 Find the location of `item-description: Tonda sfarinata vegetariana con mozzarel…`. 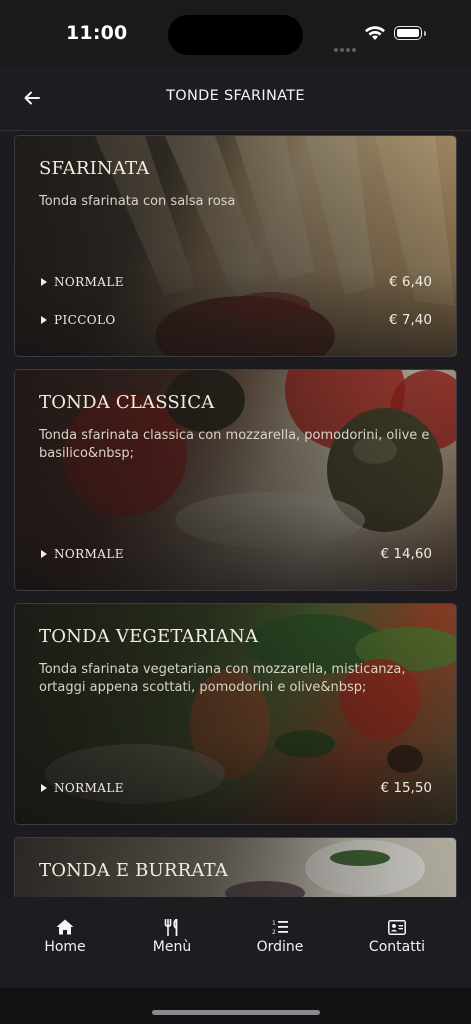

item-description: Tonda sfarinata vegetariana con mozzarel… is located at coordinates (222, 678).